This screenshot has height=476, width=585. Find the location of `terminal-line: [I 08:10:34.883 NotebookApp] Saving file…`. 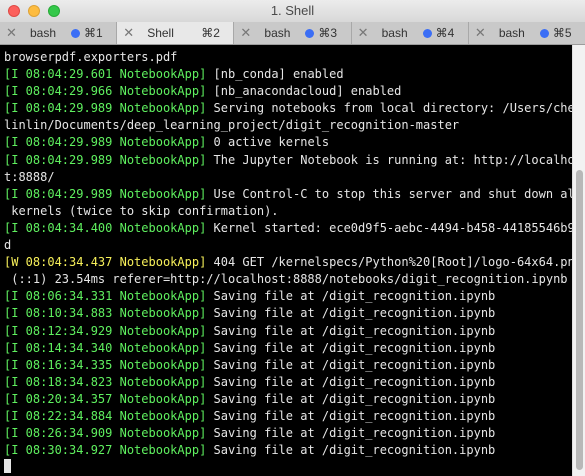

terminal-line: [I 08:10:34.883 NotebookApp] Saving file… is located at coordinates (288, 313).